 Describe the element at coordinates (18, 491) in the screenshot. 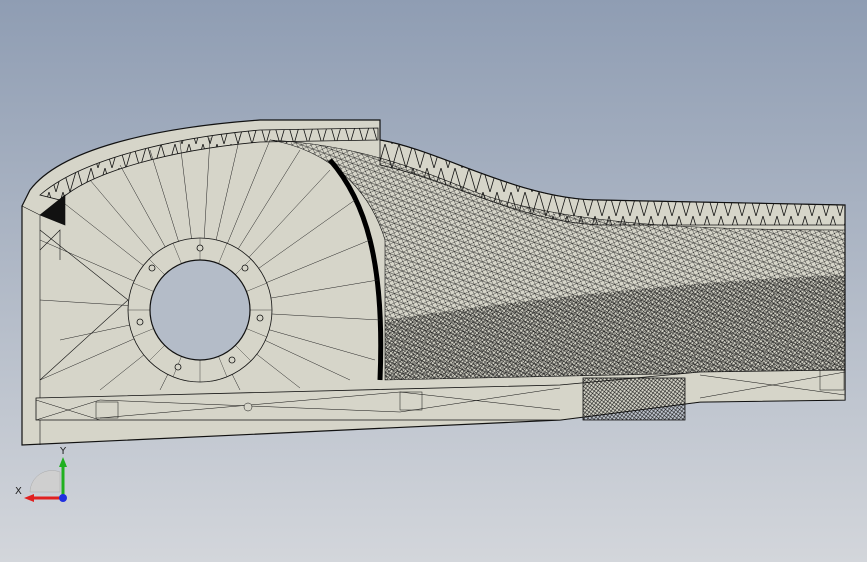

I see `triad-x-label: X` at that location.